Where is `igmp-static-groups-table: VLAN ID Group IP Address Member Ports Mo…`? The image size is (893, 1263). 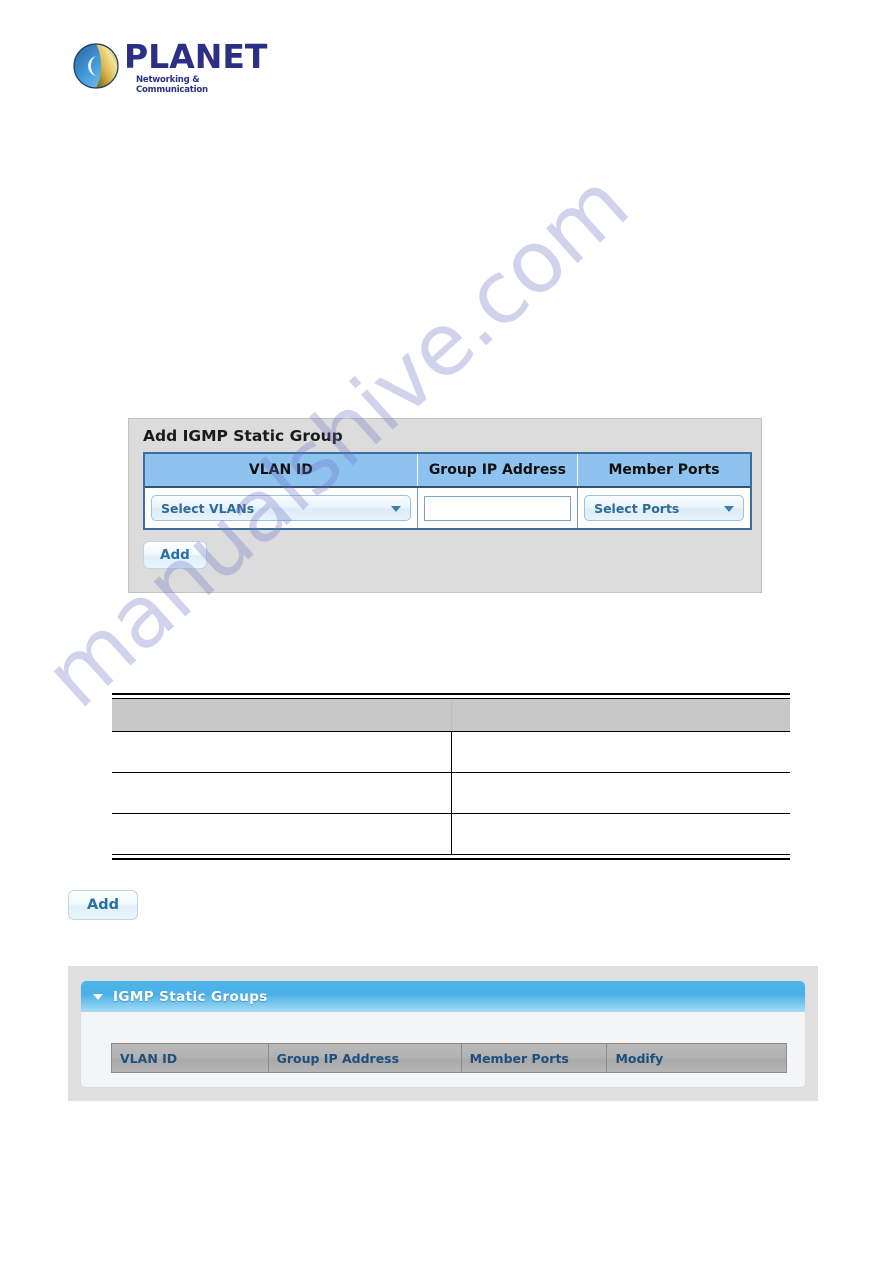 igmp-static-groups-table: VLAN ID Group IP Address Member Ports Mo… is located at coordinates (449, 1058).